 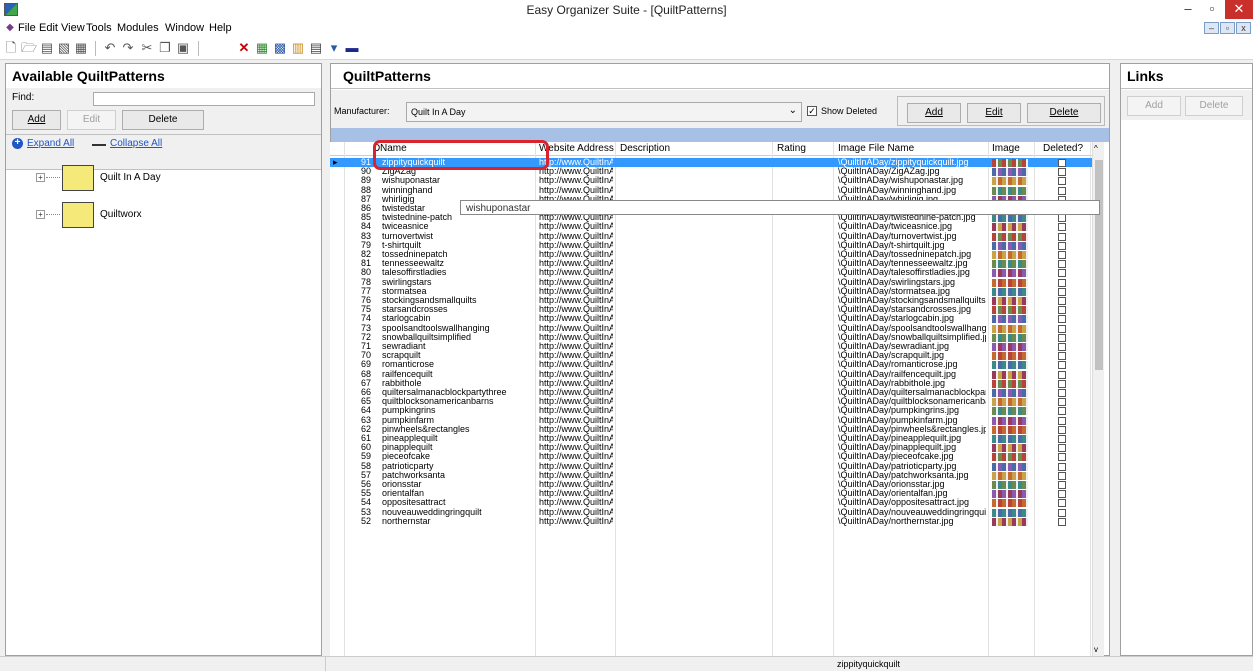 I want to click on redo-icon: ↷, so click(x=128, y=48).